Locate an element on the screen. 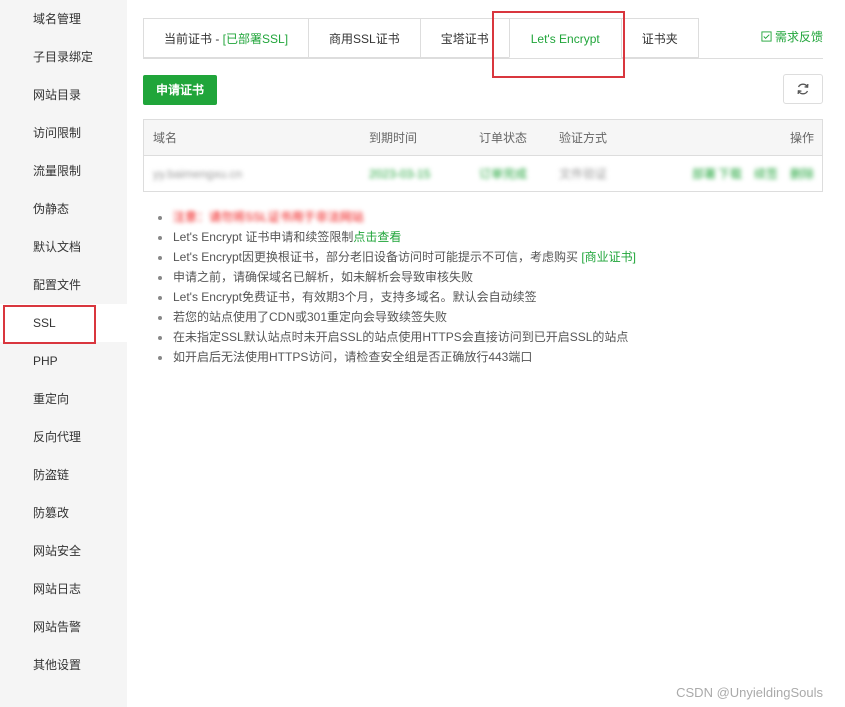 The image size is (845, 707). row-delete-link: 删除 is located at coordinates (802, 173).